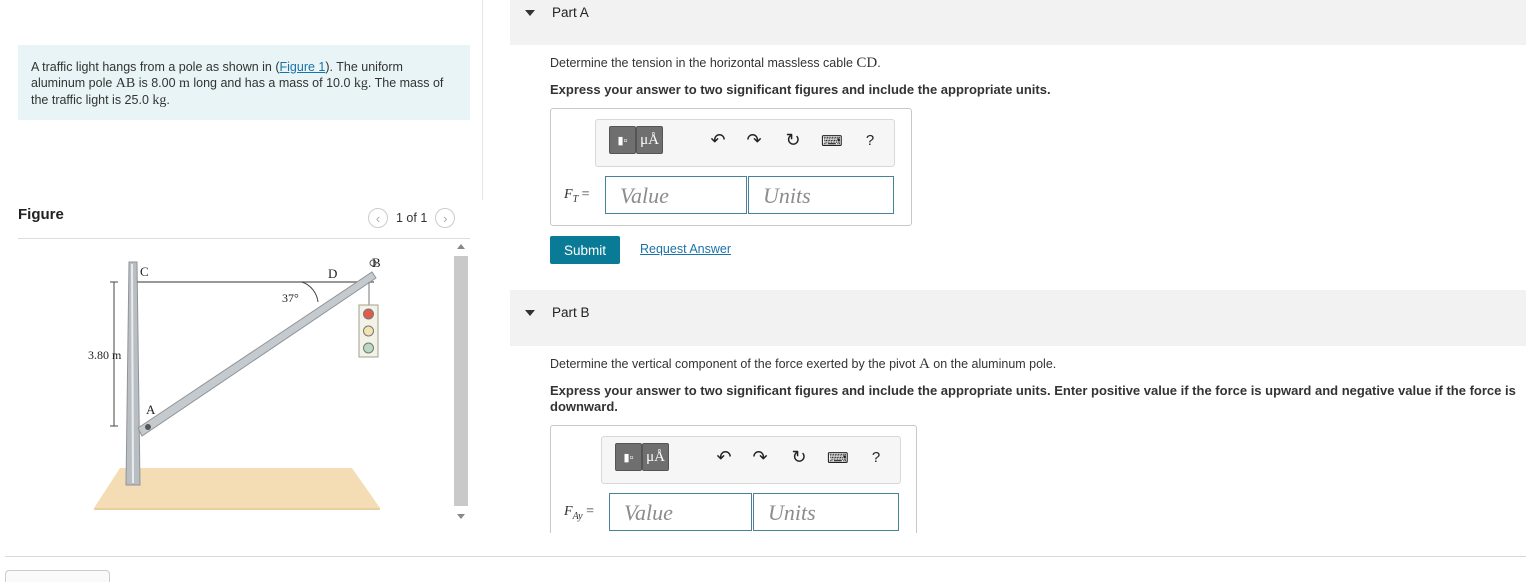 The height and width of the screenshot is (582, 1526). I want to click on angle-arc, so click(310, 292).